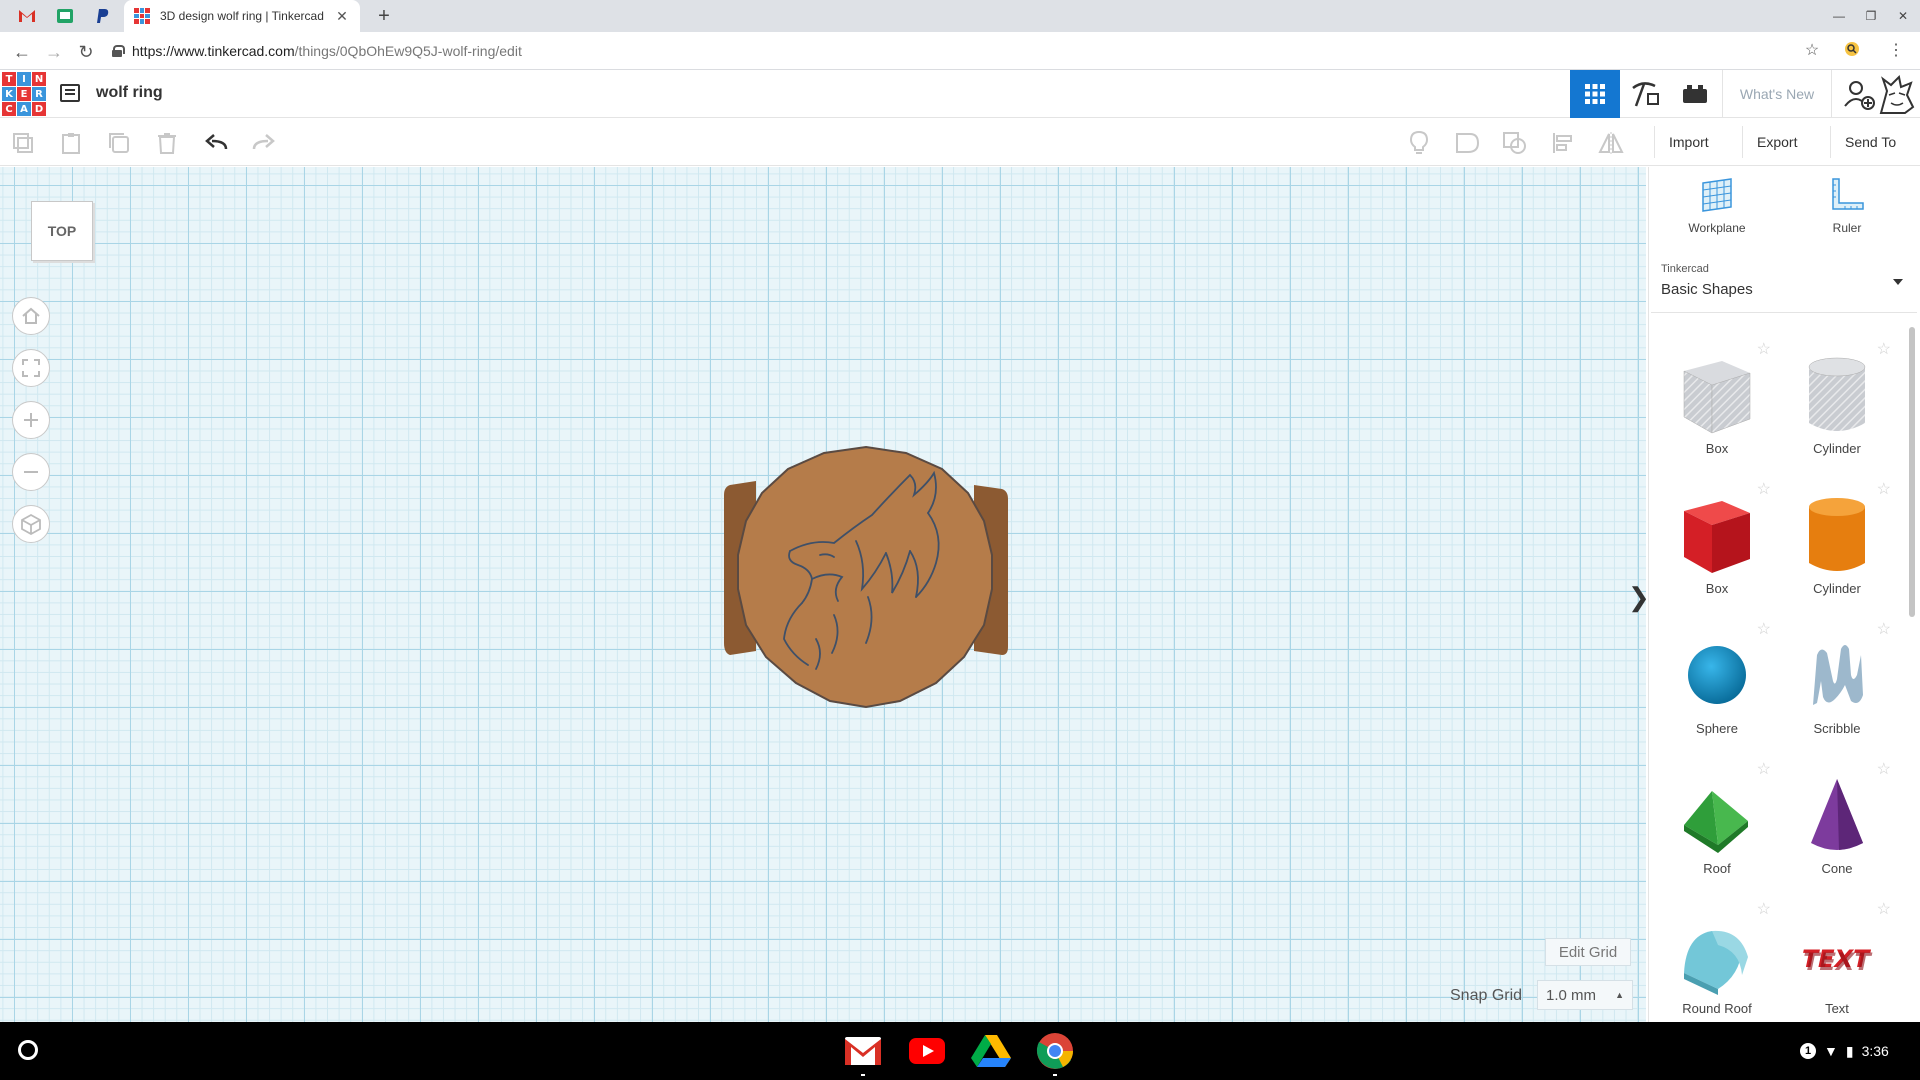 Image resolution: width=1920 pixels, height=1080 pixels. I want to click on wolf-ring-shape, so click(866, 577).